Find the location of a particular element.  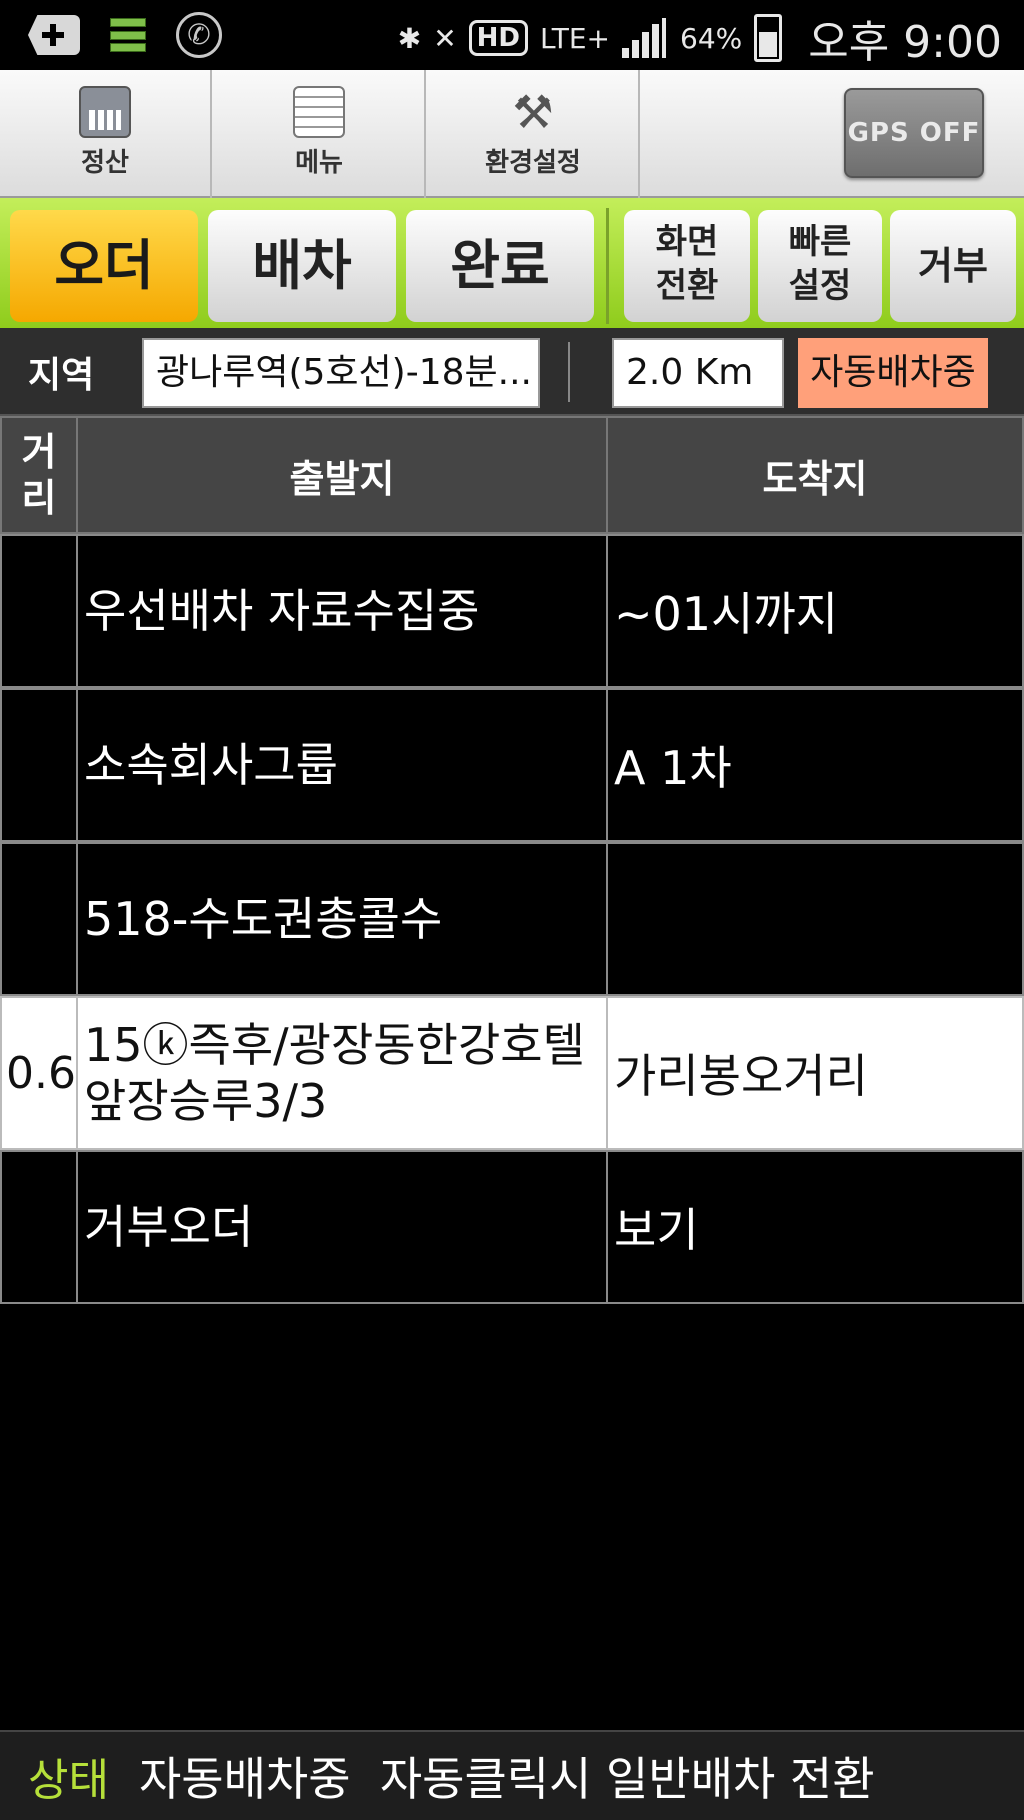

screen-switch-button: 화면 전환 is located at coordinates (687, 266).